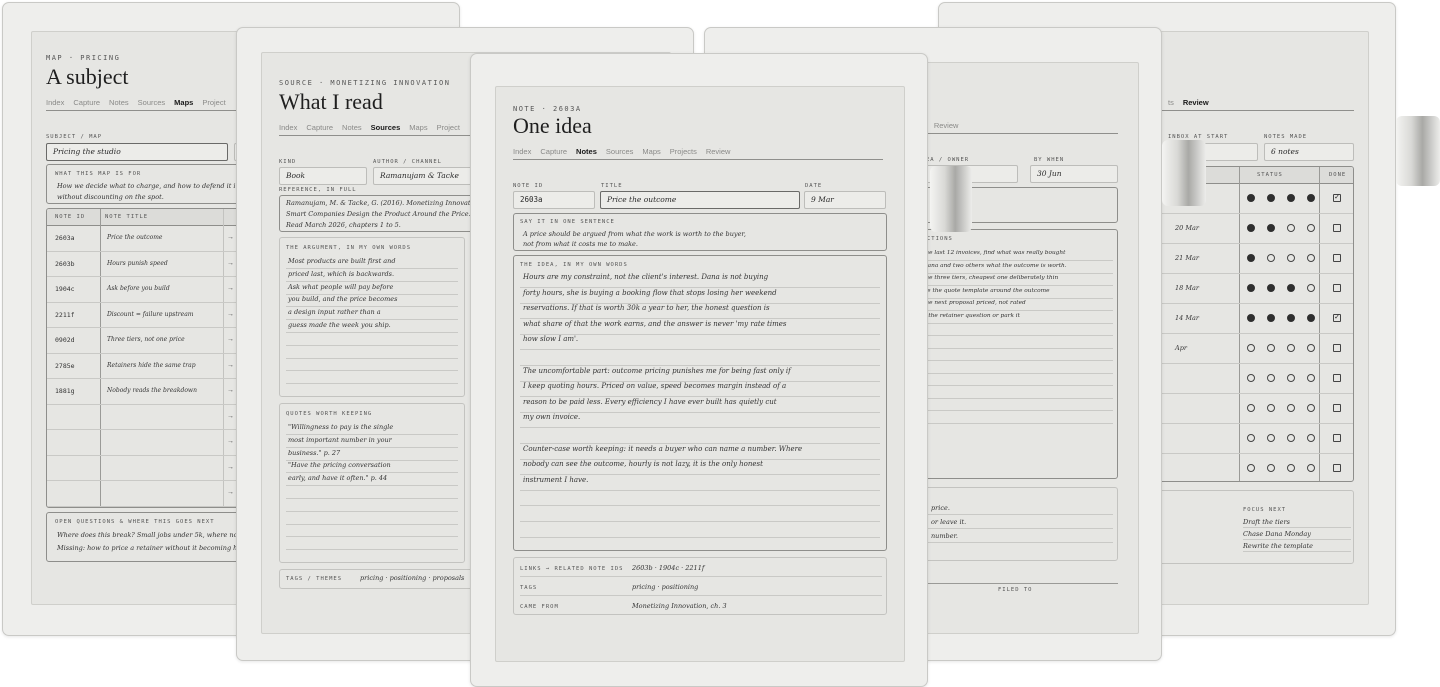 The image size is (1440, 687). I want to click on note-title-cell: Nobody reads the breakdown, so click(152, 390).